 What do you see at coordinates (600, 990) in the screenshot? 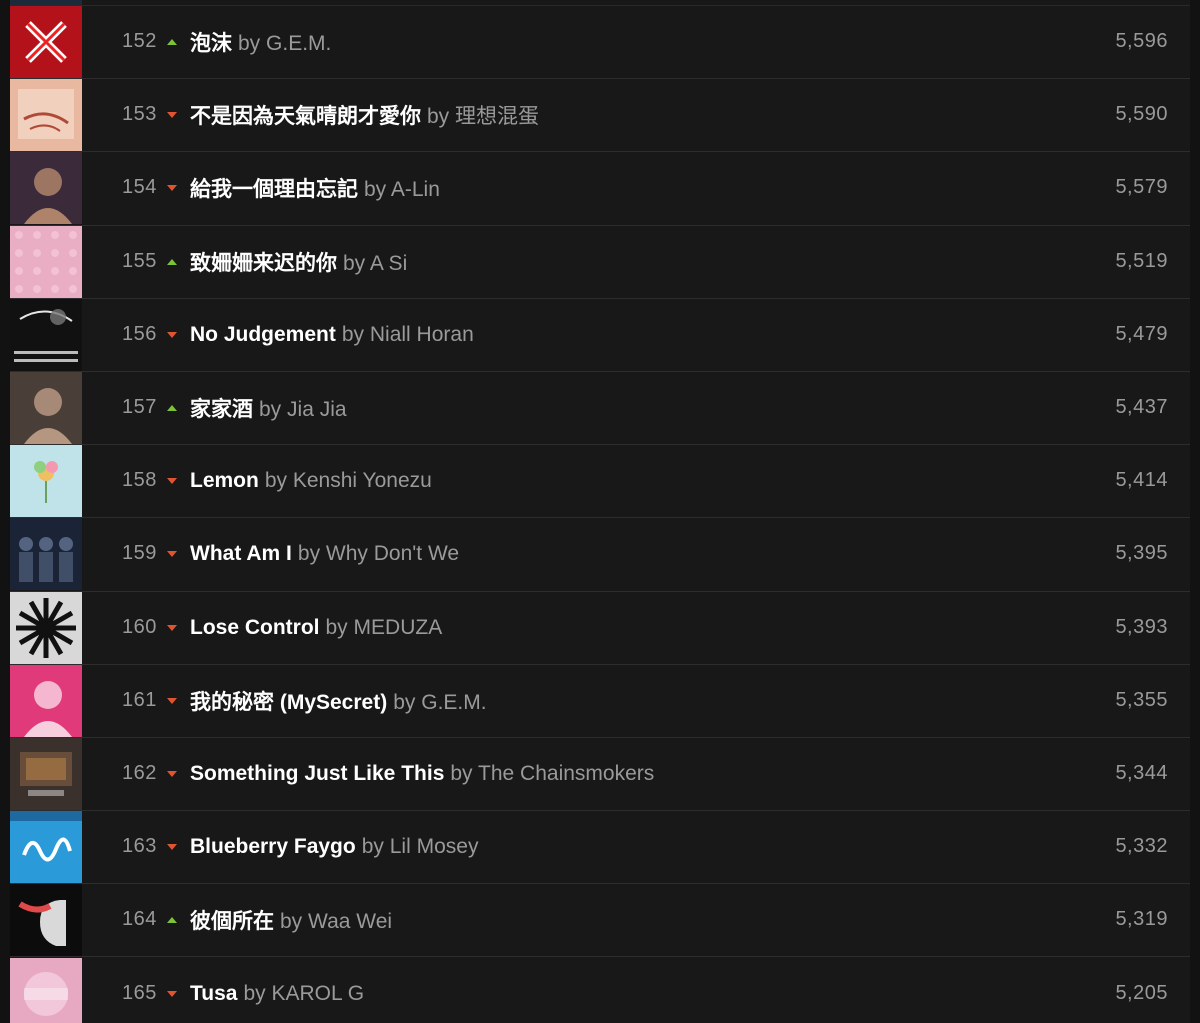
I see `chart-row: 165 Tusa by KAROL G 5,205` at bounding box center [600, 990].